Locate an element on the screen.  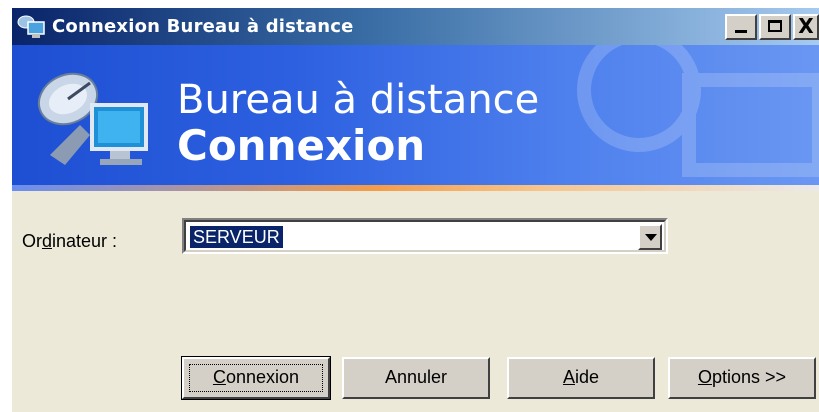
close-button: X is located at coordinates (806, 27).